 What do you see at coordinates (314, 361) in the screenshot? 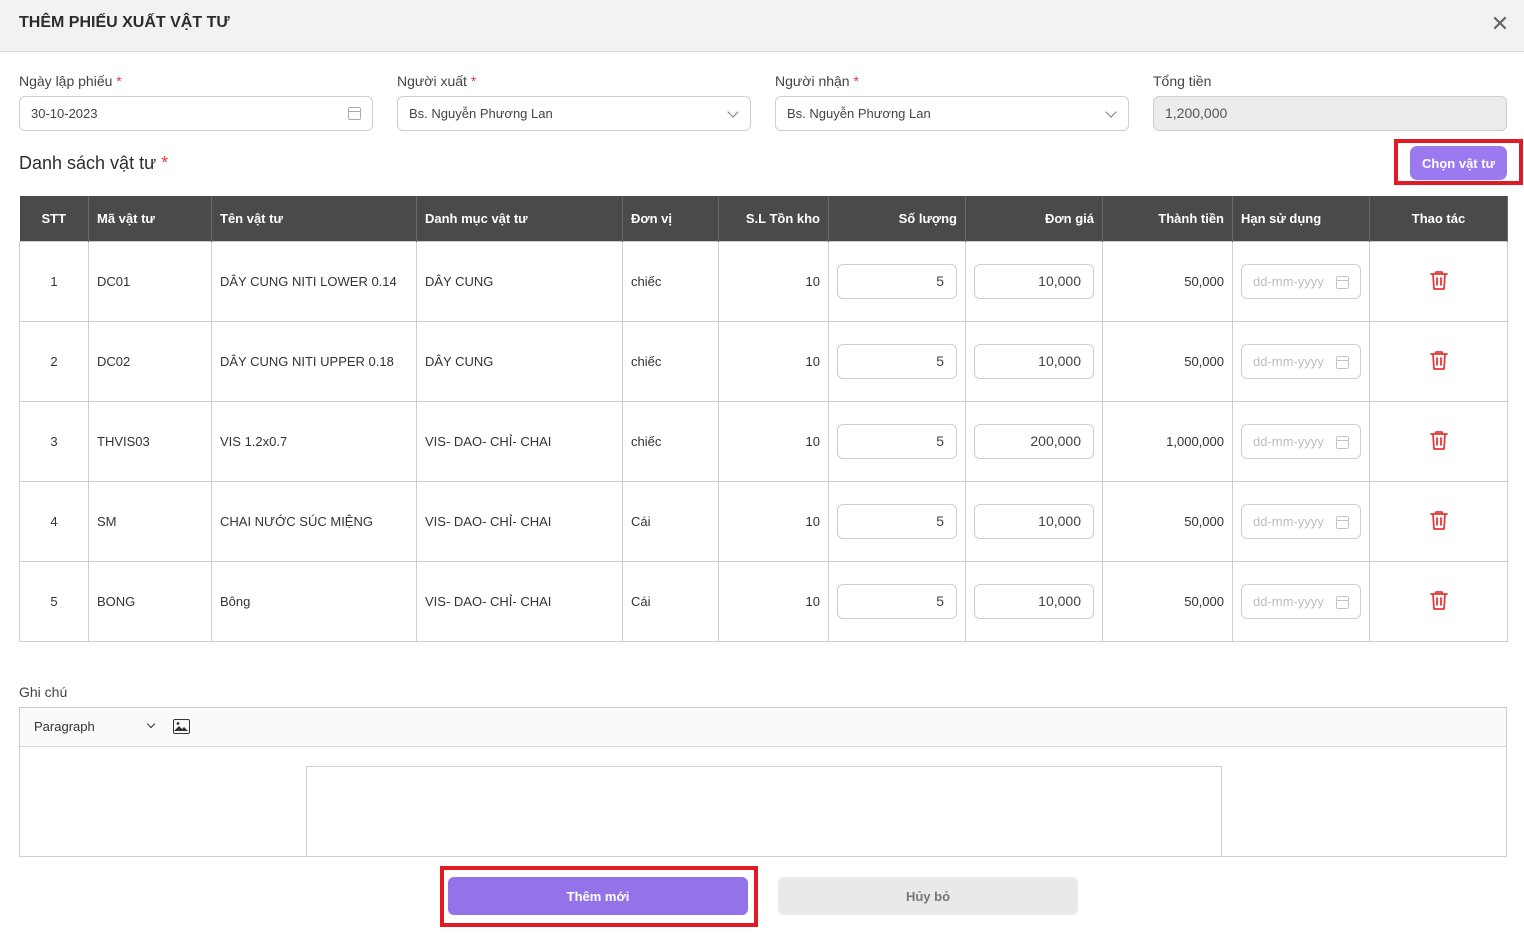
I see `cell-name: DÂY CUNG NITI UPPER 0.18` at bounding box center [314, 361].